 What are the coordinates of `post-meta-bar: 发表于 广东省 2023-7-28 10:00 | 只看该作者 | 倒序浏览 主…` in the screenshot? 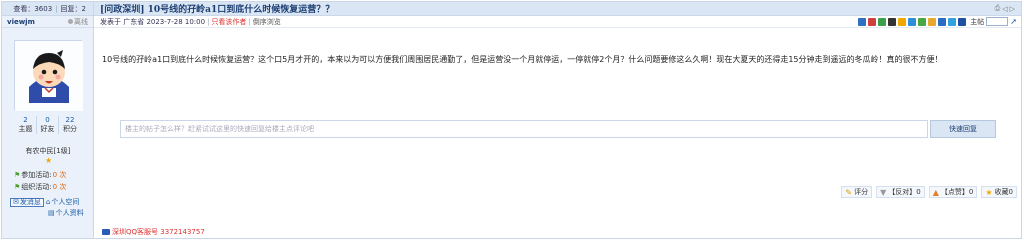 It's located at (557, 22).